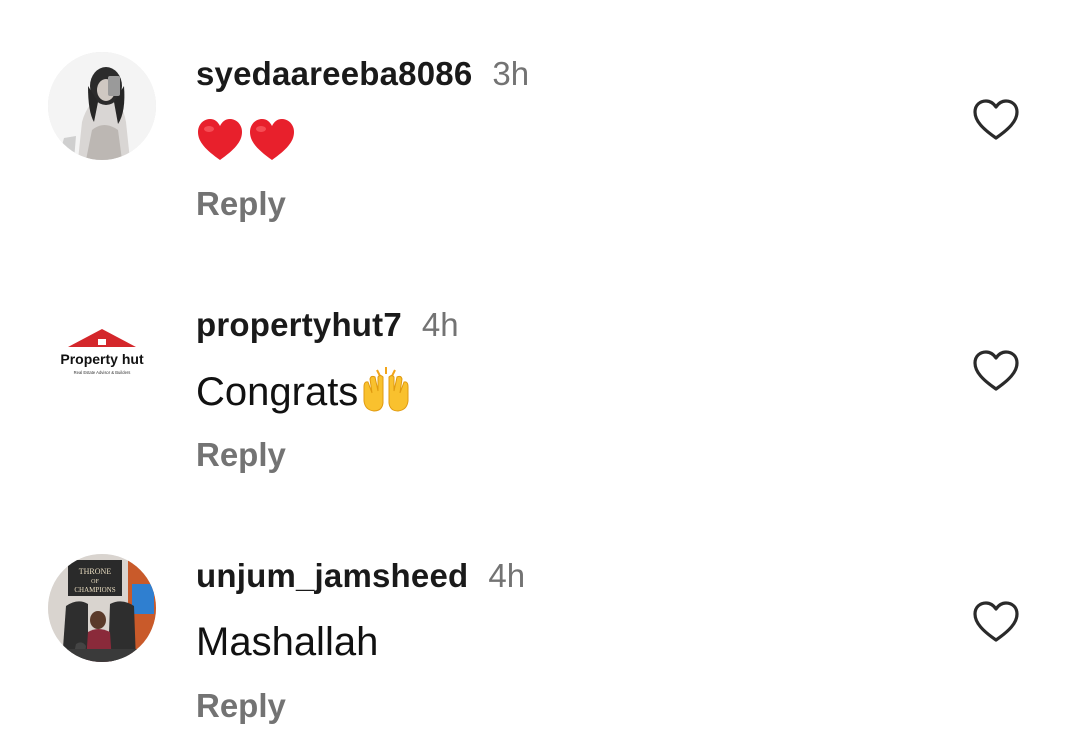 The width and height of the screenshot is (1080, 750). What do you see at coordinates (102, 372) in the screenshot?
I see `logo-subtext: Real Estate Advisor & Builders` at bounding box center [102, 372].